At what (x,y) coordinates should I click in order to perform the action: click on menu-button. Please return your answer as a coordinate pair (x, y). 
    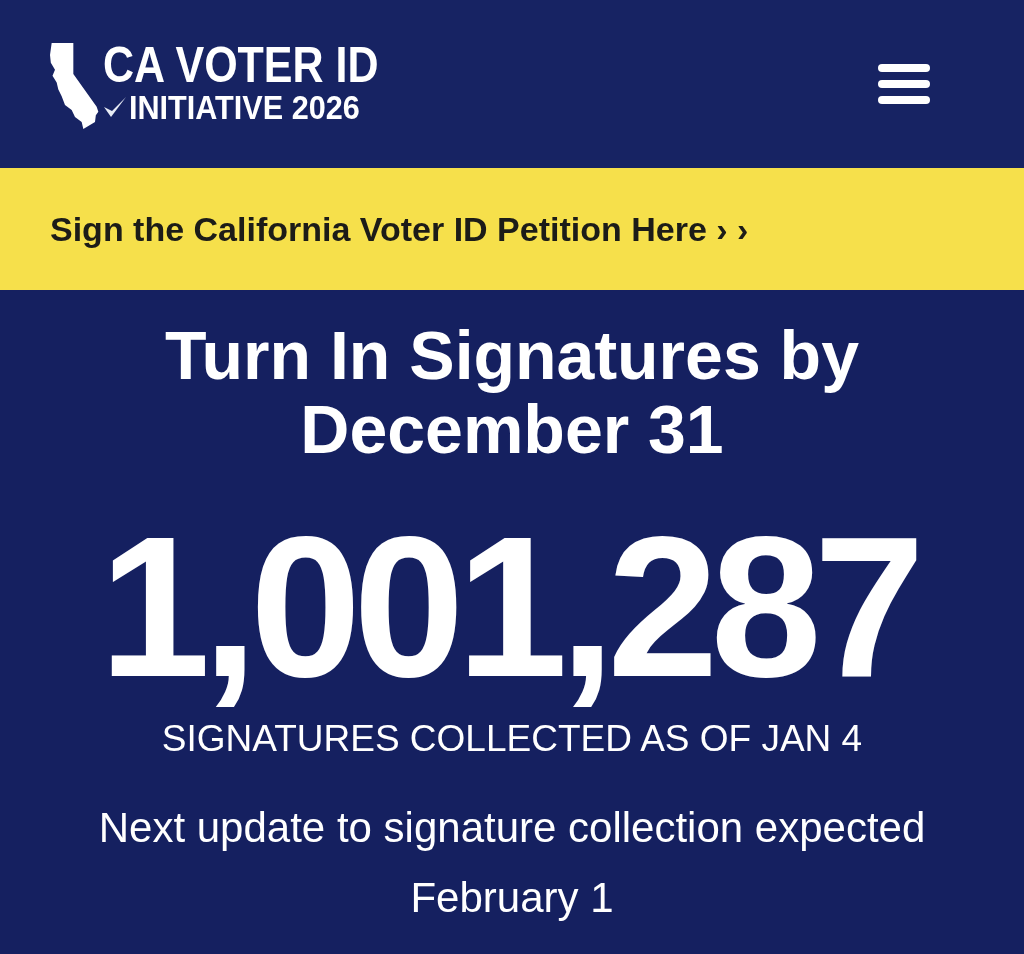
    Looking at the image, I should click on (904, 84).